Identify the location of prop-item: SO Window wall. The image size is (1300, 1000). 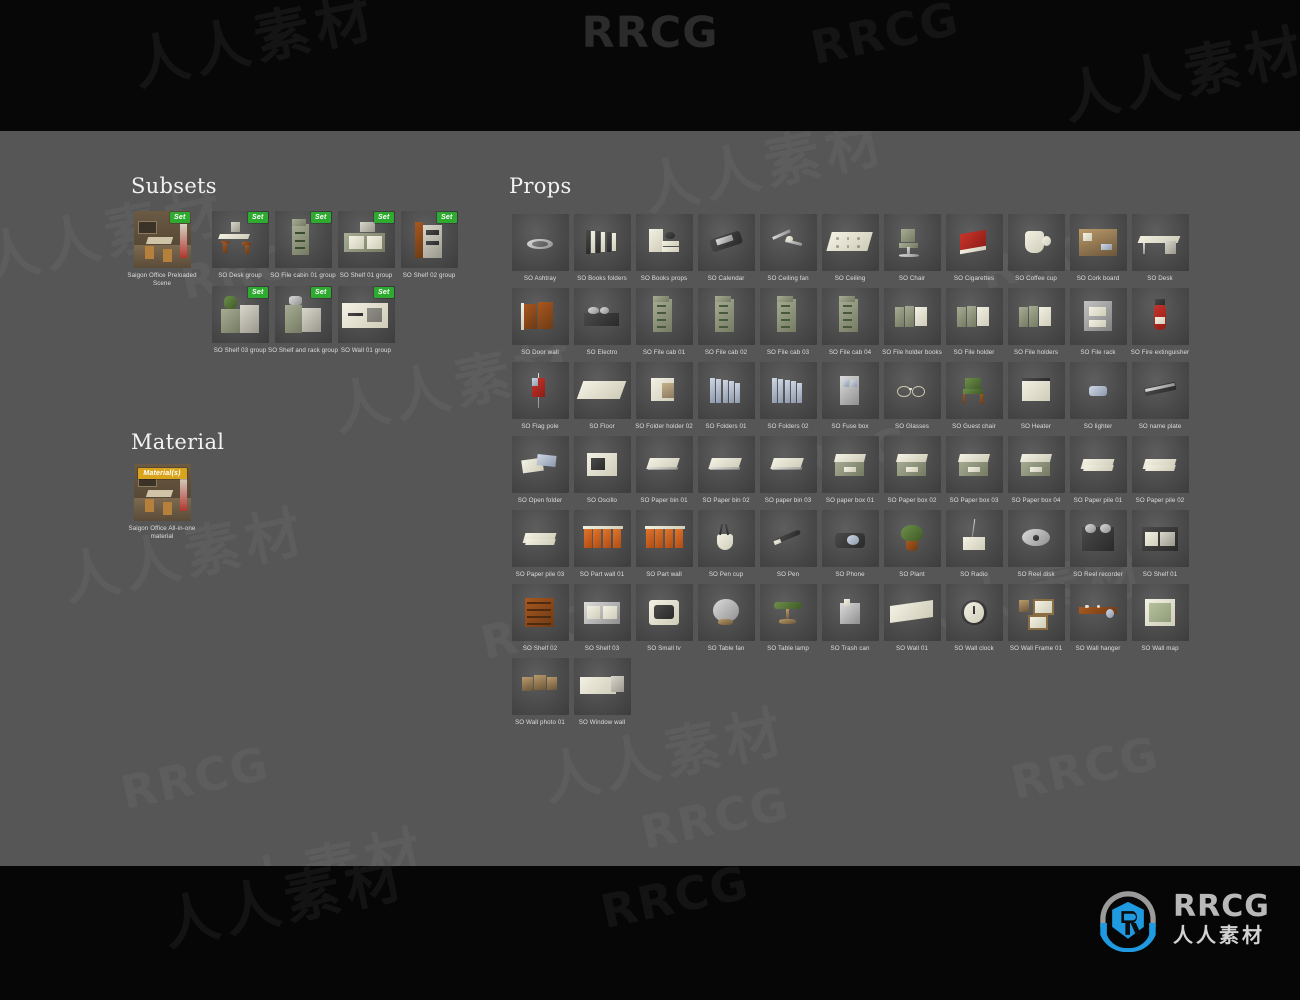
(602, 692).